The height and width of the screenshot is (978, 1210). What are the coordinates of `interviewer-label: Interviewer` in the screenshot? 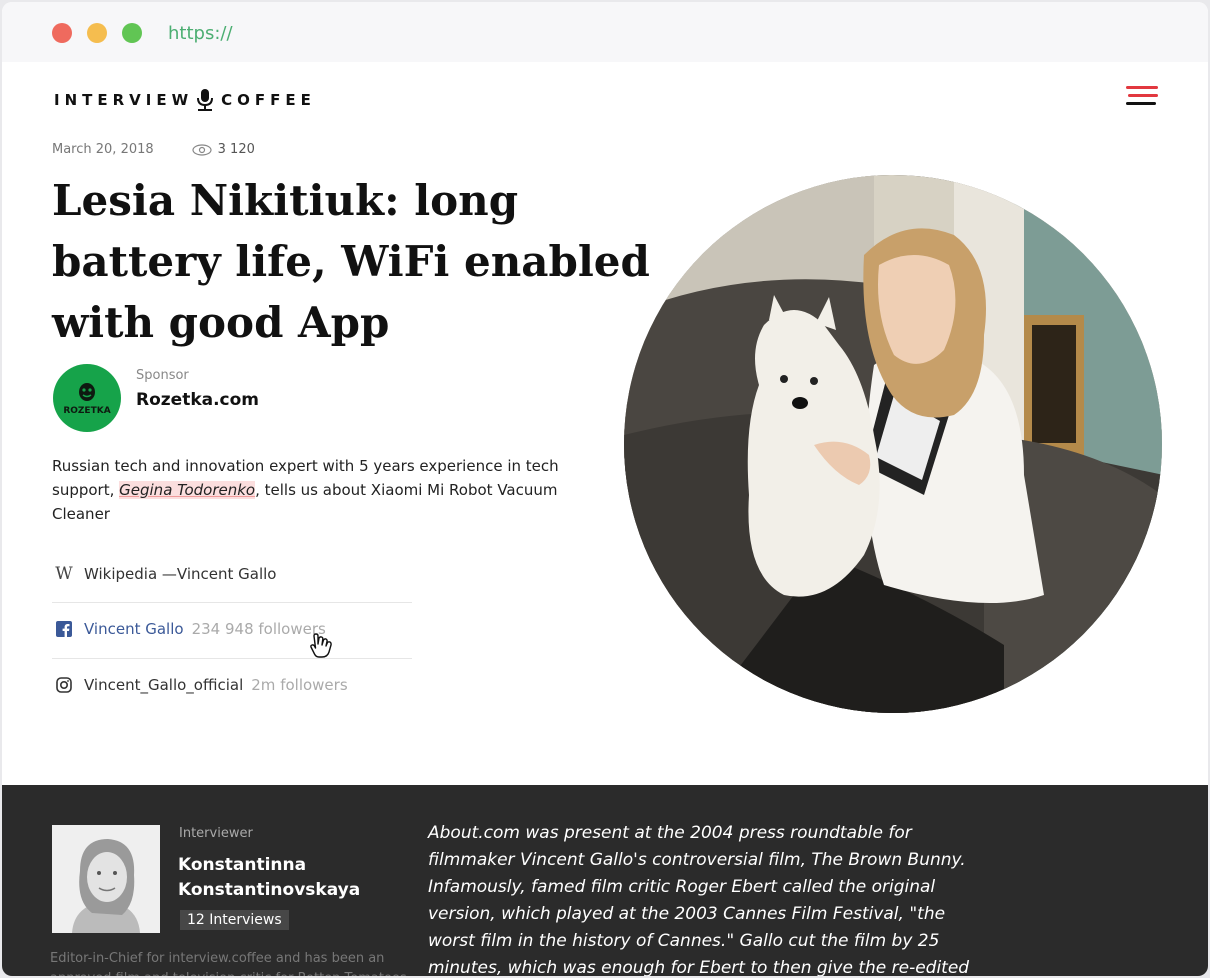 It's located at (216, 833).